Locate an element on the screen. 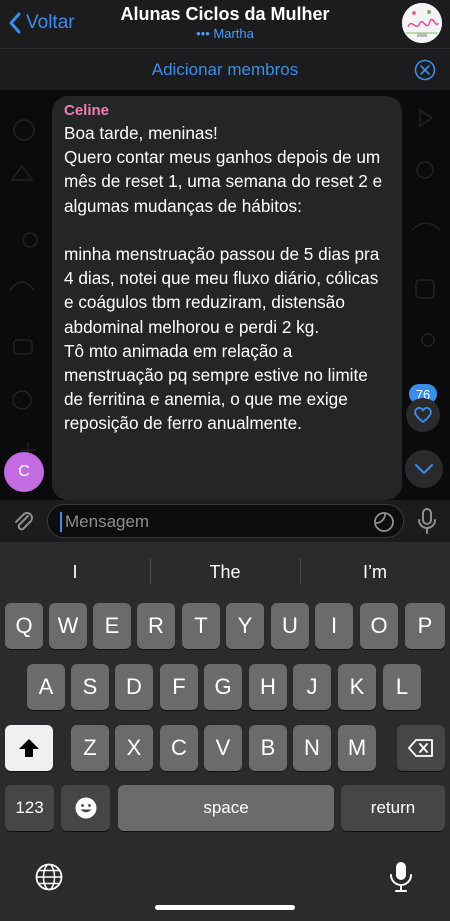 The image size is (450, 921). key-e: E is located at coordinates (112, 626).